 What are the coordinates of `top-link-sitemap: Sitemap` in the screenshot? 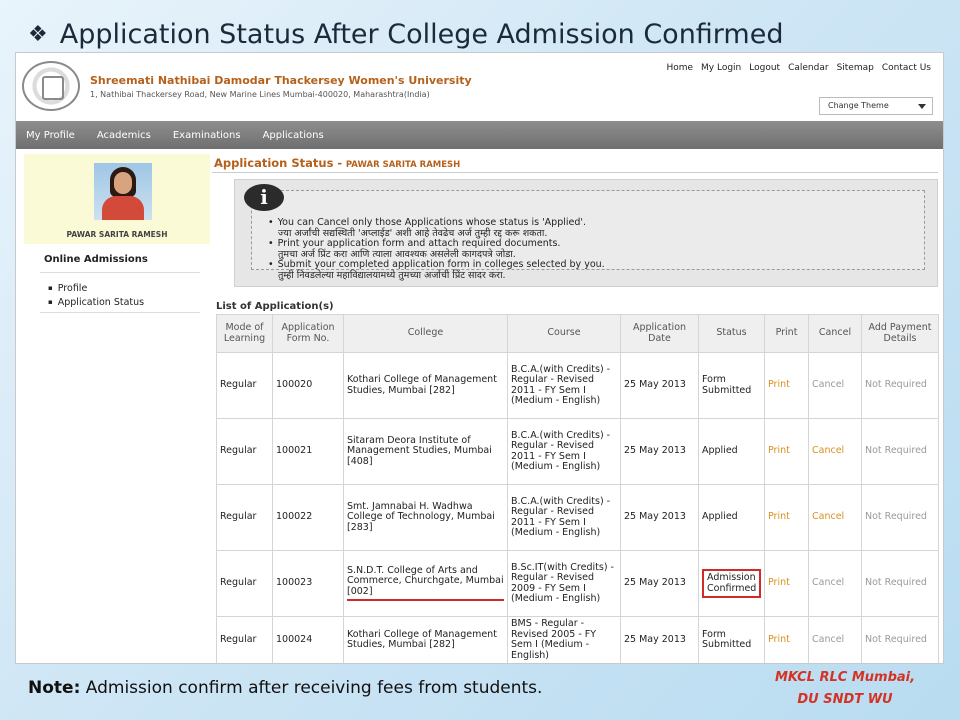 It's located at (855, 68).